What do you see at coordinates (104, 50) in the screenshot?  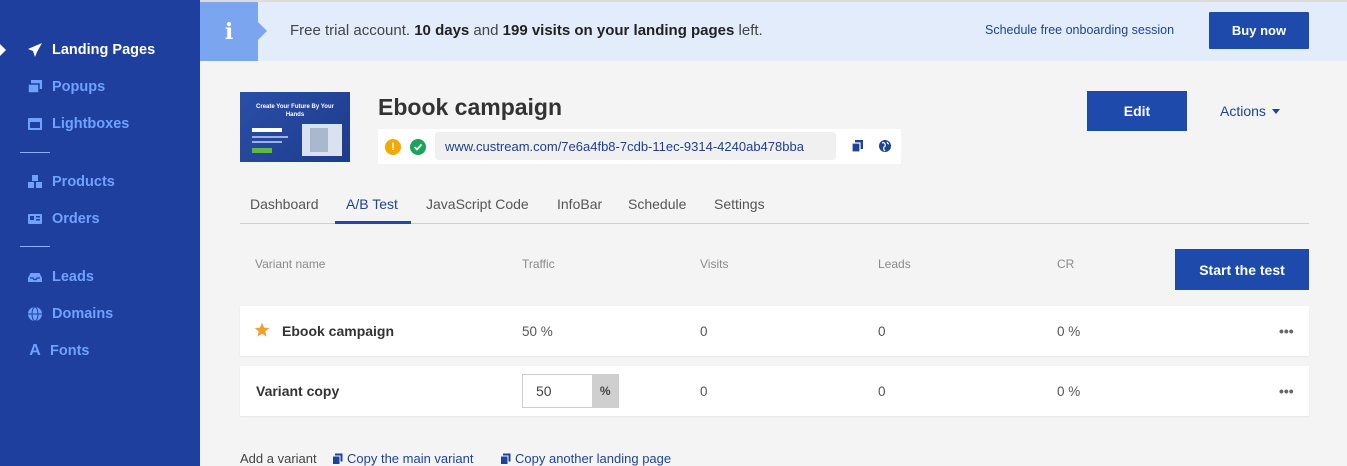 I see `sidebar-item-label: Landing Pages` at bounding box center [104, 50].